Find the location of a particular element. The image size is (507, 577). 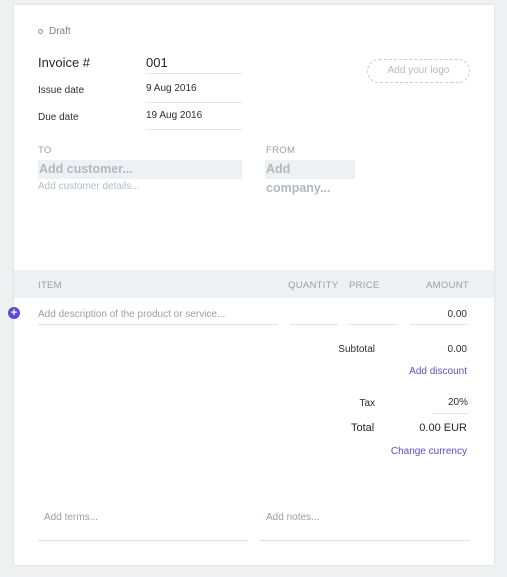

quantity-column-header: QUANTITY is located at coordinates (313, 285).